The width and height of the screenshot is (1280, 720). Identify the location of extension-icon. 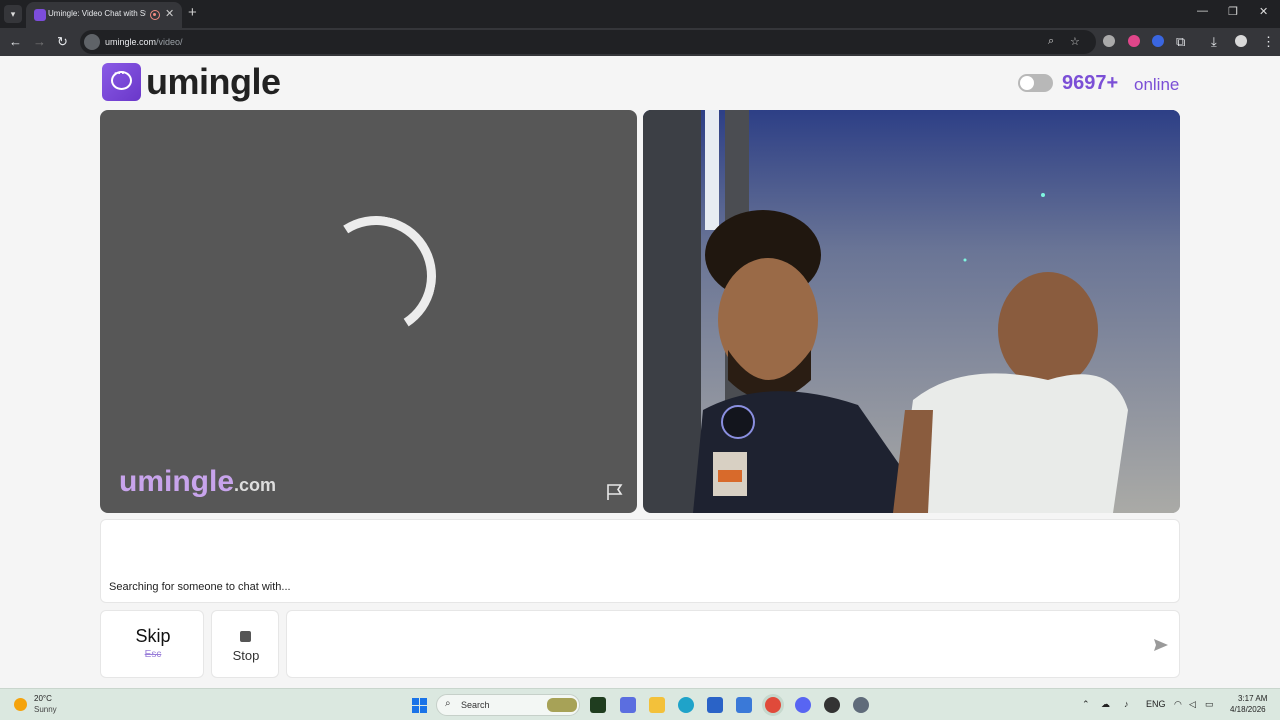
(1109, 41).